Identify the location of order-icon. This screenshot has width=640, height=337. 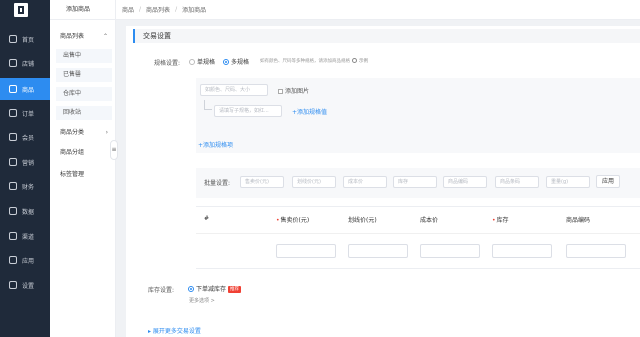
(13, 113).